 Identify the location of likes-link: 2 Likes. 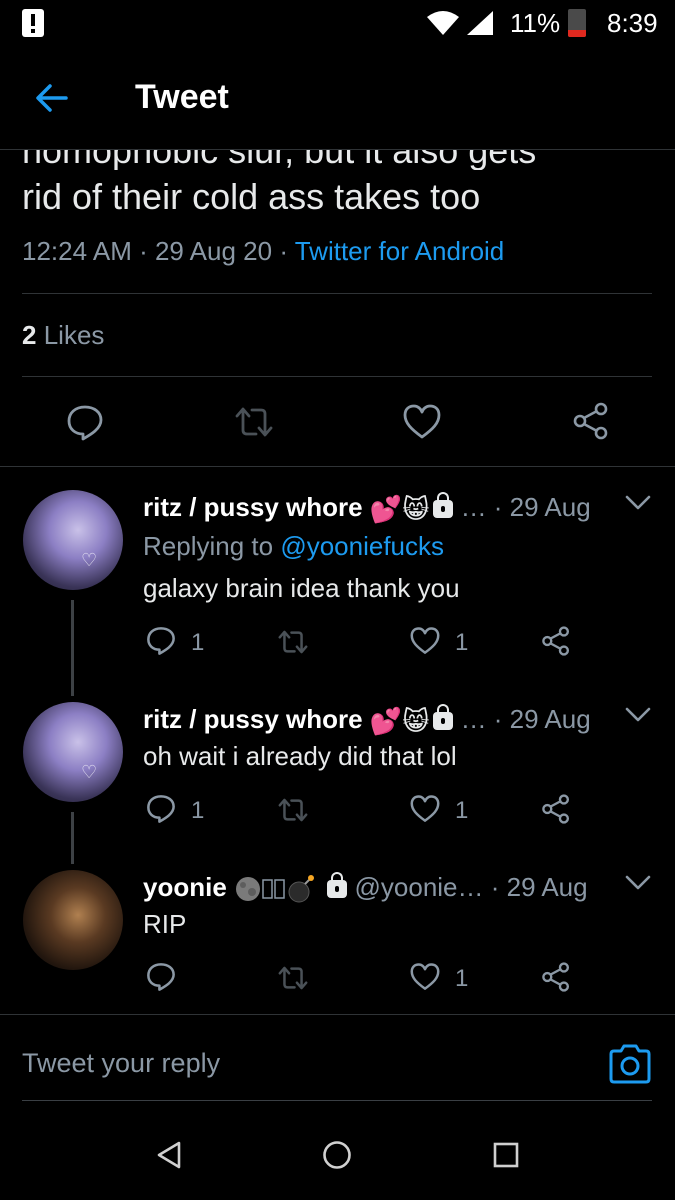
(63, 335).